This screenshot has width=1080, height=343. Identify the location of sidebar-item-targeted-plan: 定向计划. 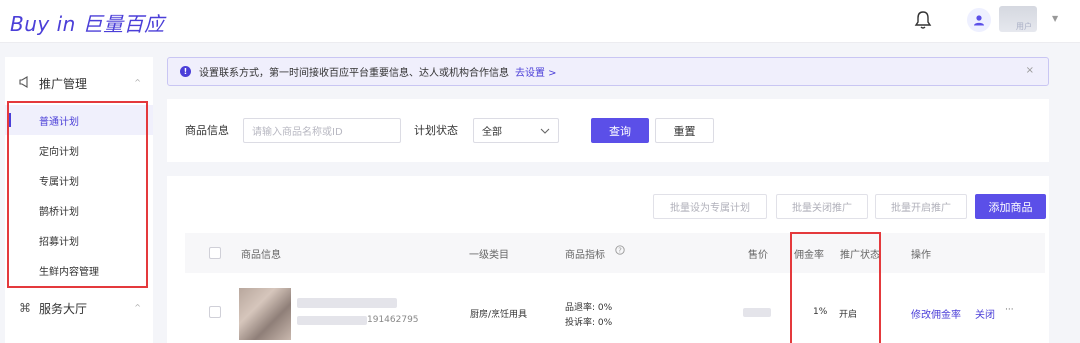
(79, 150).